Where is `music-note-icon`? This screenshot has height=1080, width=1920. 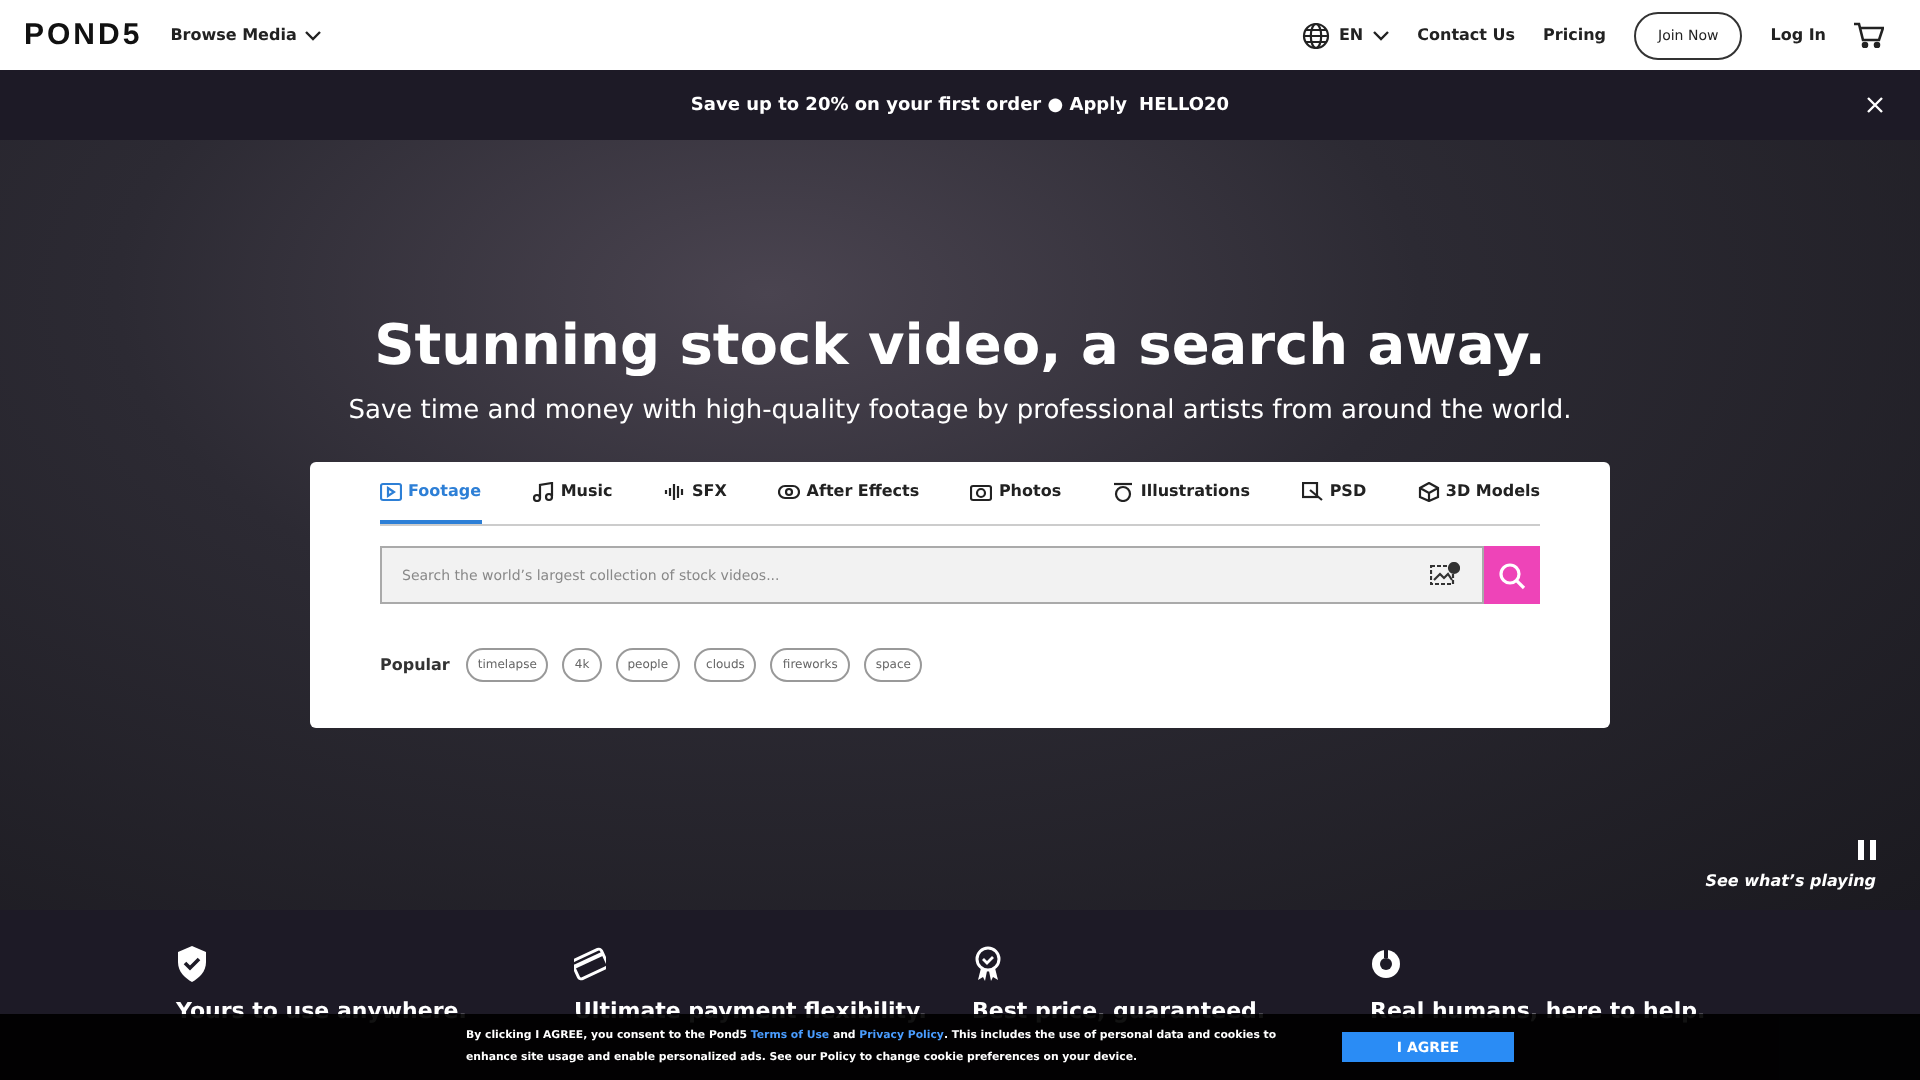 music-note-icon is located at coordinates (543, 491).